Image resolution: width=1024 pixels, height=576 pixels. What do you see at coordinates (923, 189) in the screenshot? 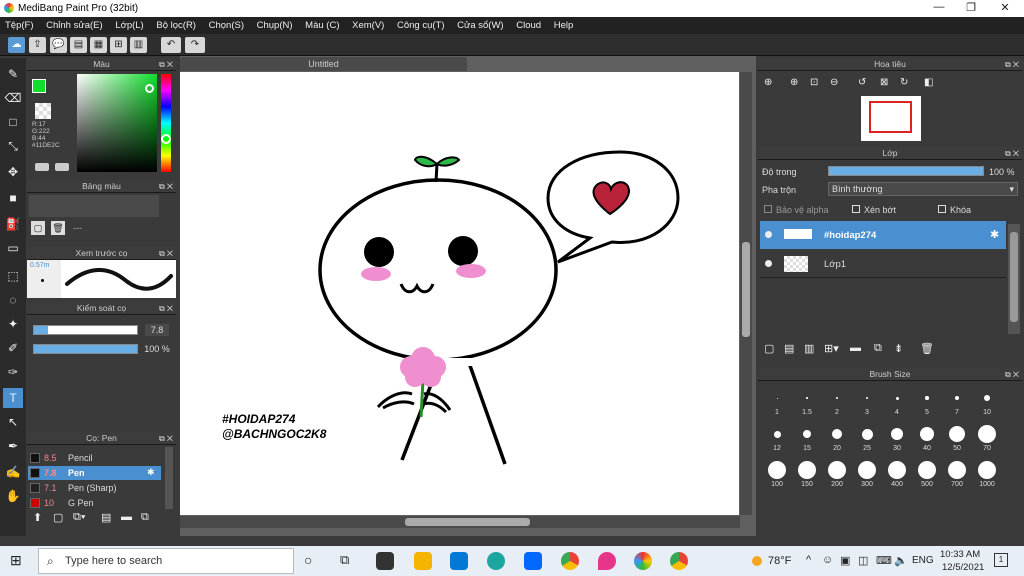
I see `blend-mode-select: Bình thường ▾` at bounding box center [923, 189].